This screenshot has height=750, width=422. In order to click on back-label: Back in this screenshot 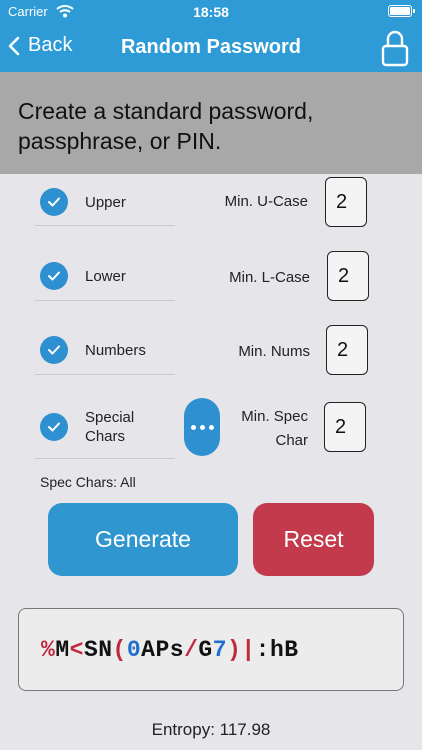, I will do `click(50, 45)`.